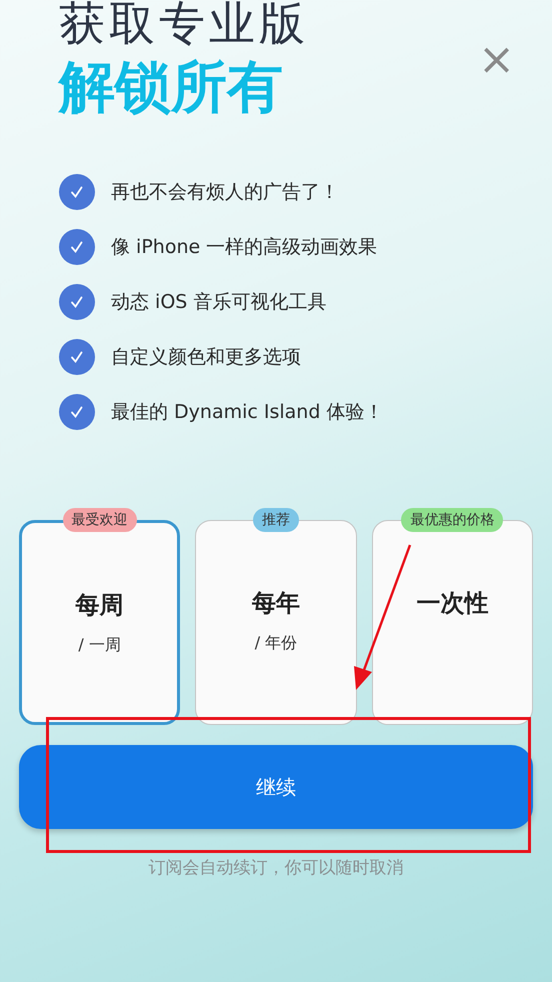  I want to click on plan-badge: 推荐, so click(275, 520).